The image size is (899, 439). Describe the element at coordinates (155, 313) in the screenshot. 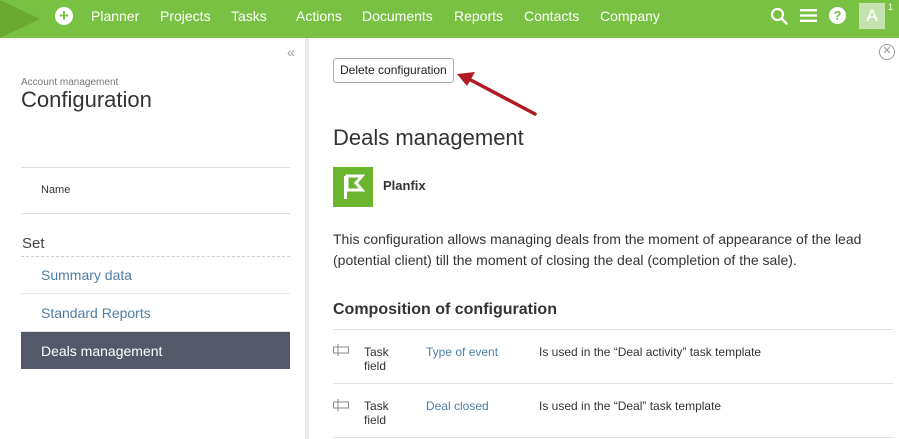

I see `sidebar-item-standard-reports: Standard Reports` at that location.